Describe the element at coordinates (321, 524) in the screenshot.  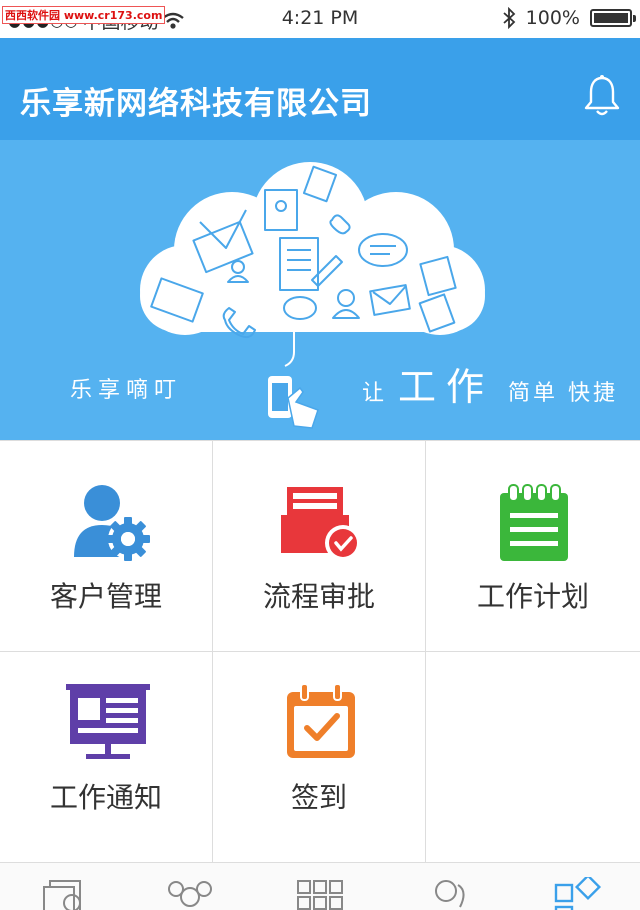
I see `approval-tray-icon` at that location.